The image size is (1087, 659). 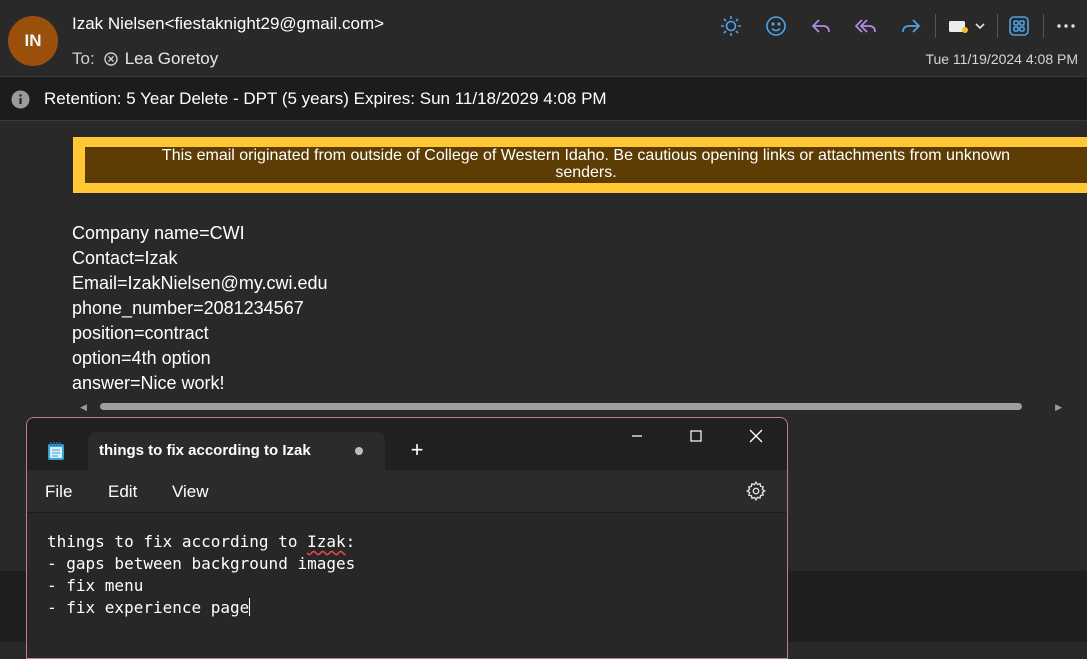 I want to click on editor-line: - fix menu, so click(x=95, y=585).